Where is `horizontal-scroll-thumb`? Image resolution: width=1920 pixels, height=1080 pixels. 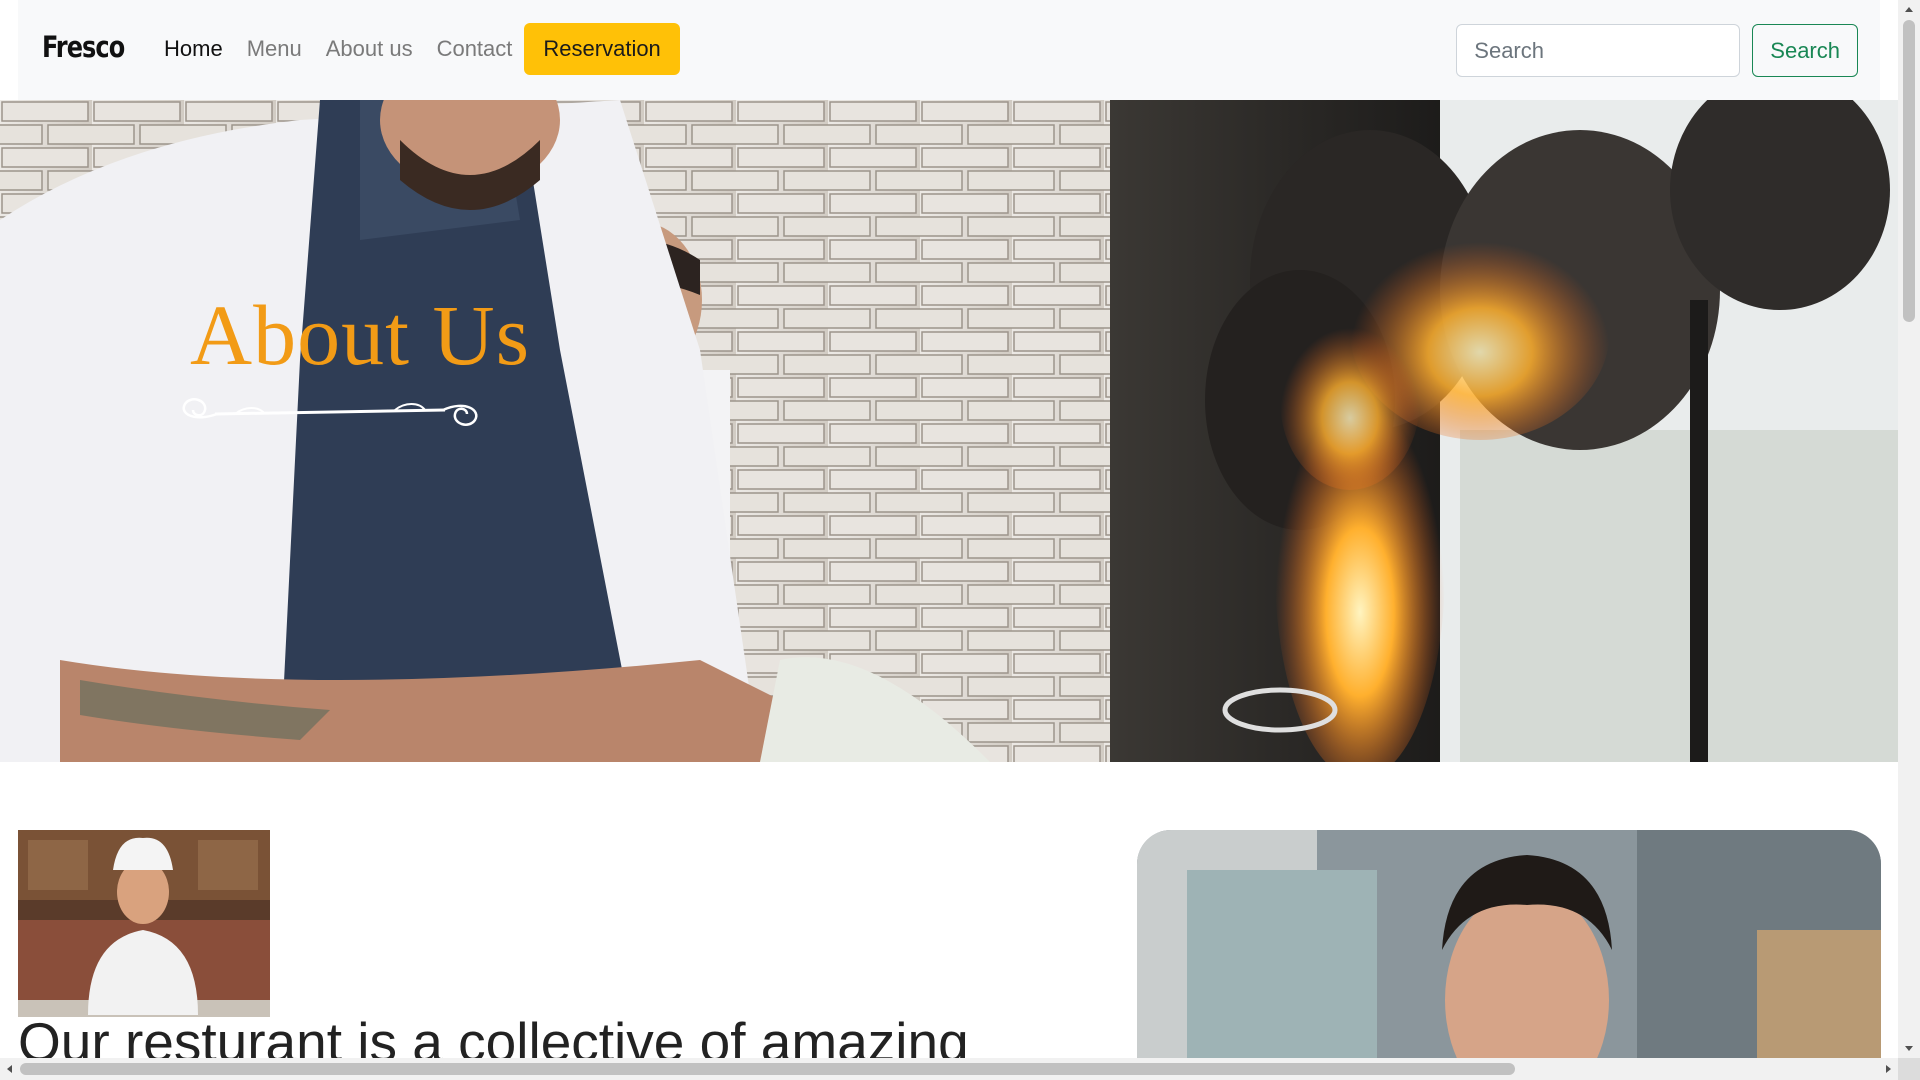 horizontal-scroll-thumb is located at coordinates (767, 1069).